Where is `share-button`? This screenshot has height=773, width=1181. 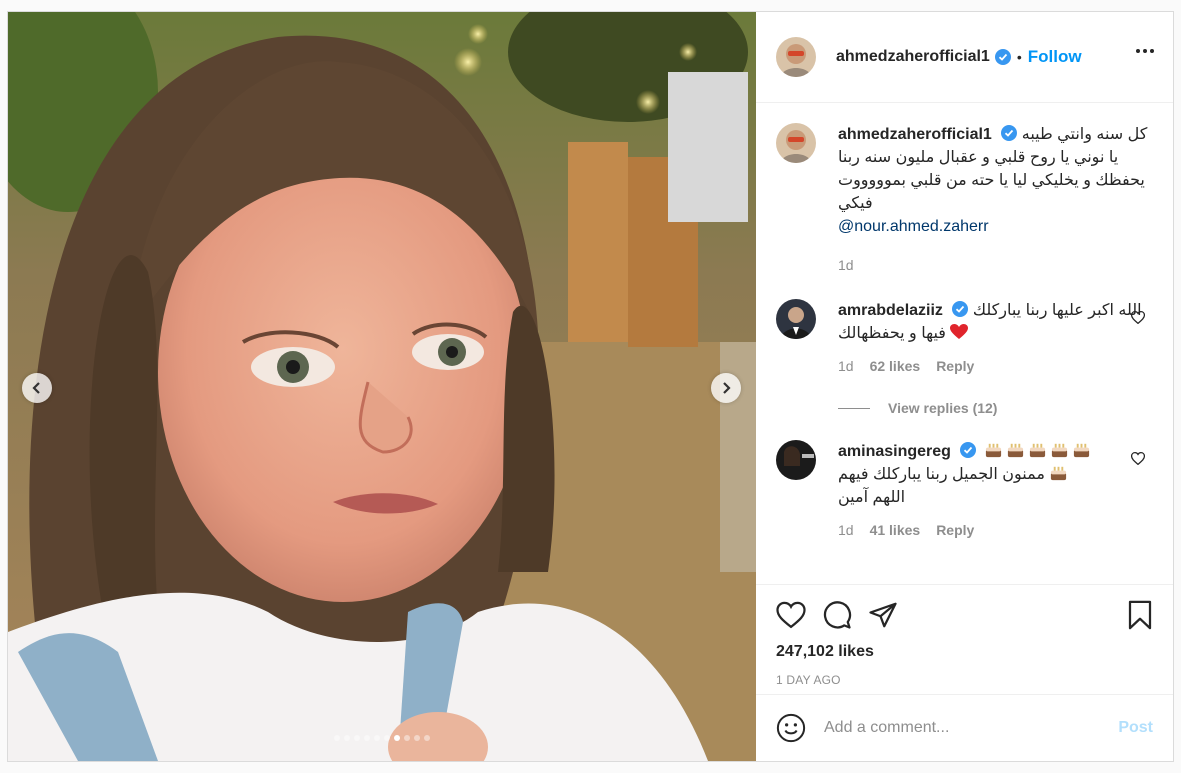
share-button is located at coordinates (883, 615).